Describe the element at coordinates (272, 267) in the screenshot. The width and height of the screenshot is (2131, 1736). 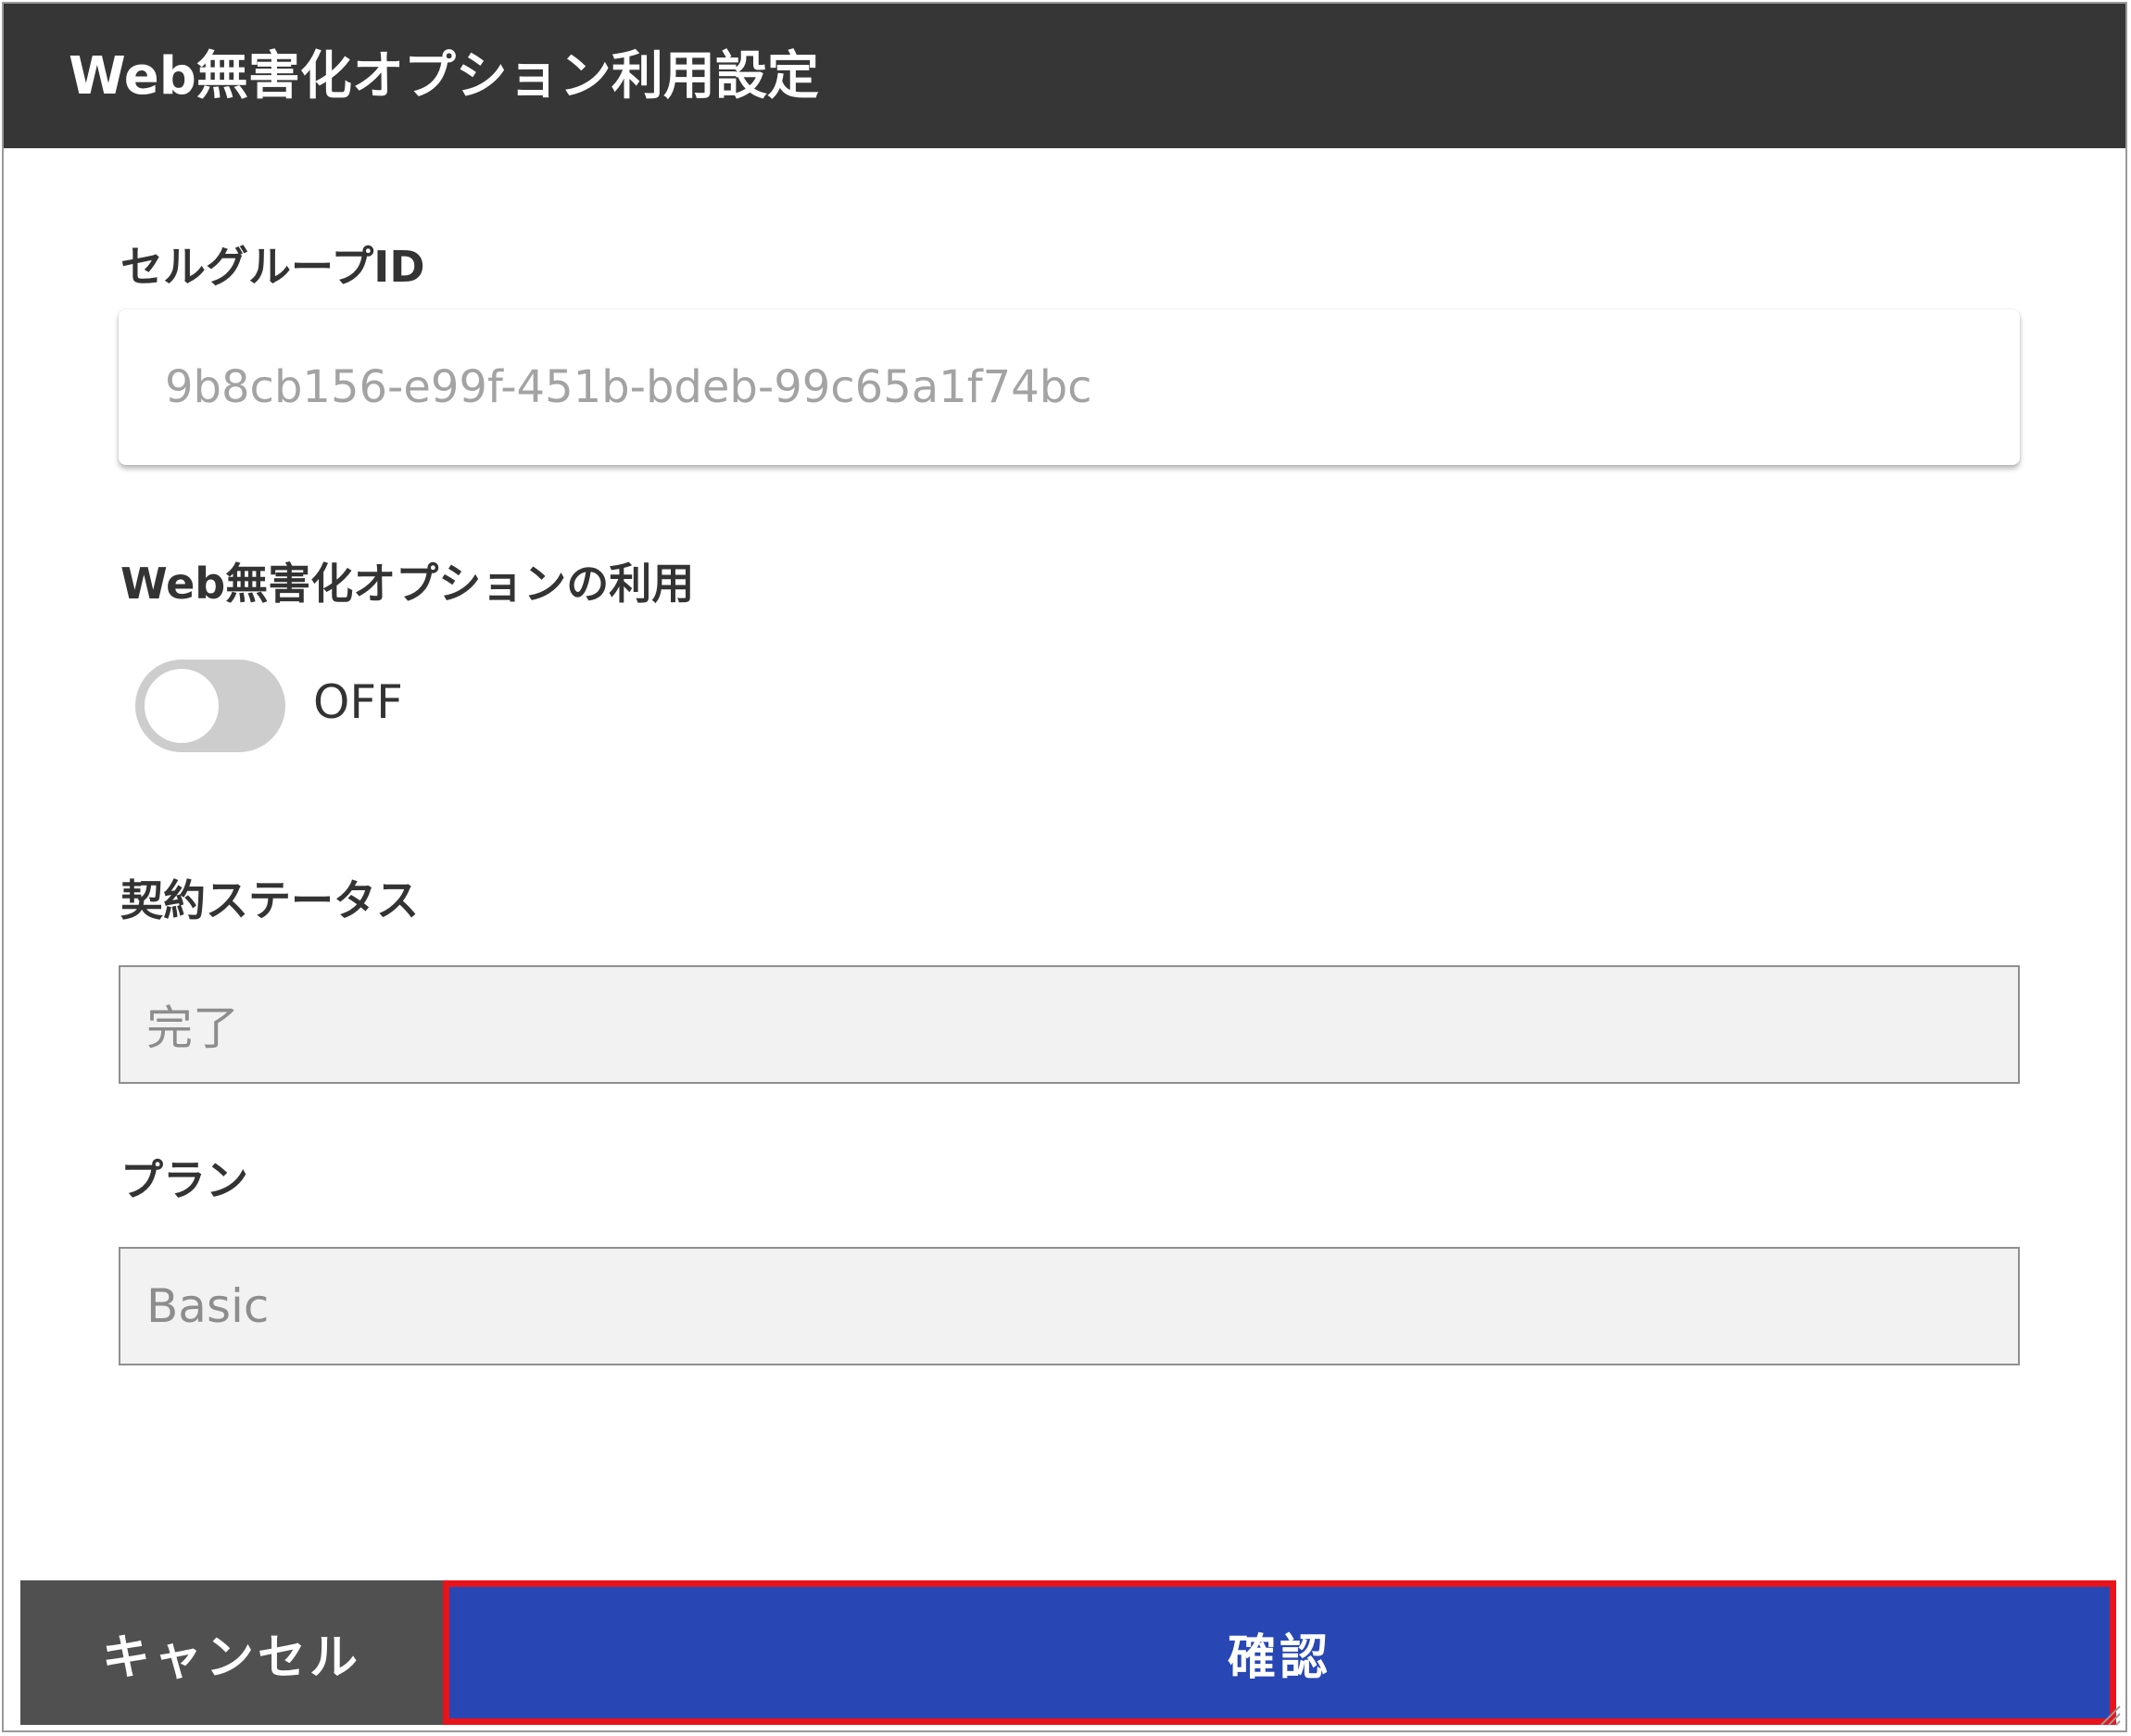
I see `cell-group-id-label: セルグループID` at that location.